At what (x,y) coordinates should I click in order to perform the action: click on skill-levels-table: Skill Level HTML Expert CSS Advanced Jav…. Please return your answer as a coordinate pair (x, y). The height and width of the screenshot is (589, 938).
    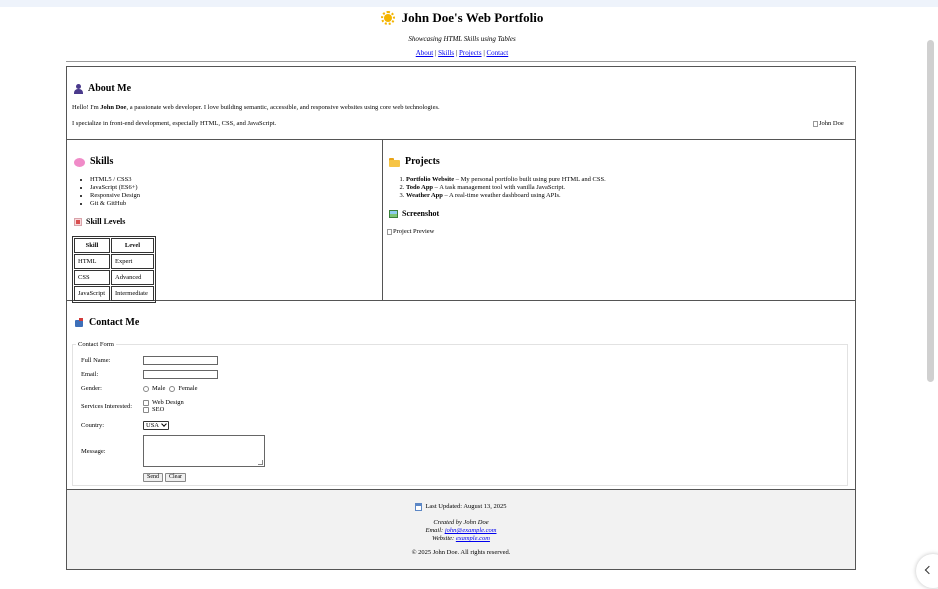
    Looking at the image, I should click on (114, 269).